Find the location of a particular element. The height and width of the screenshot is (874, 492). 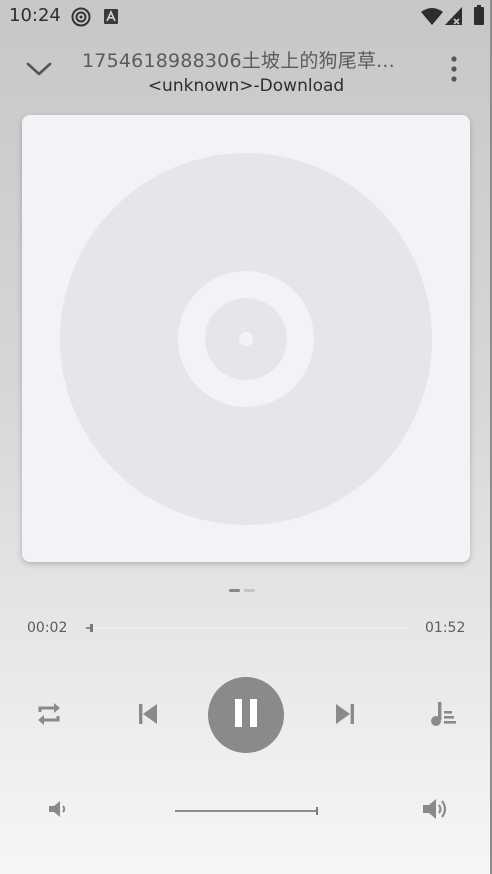

playlist-button is located at coordinates (443, 716).